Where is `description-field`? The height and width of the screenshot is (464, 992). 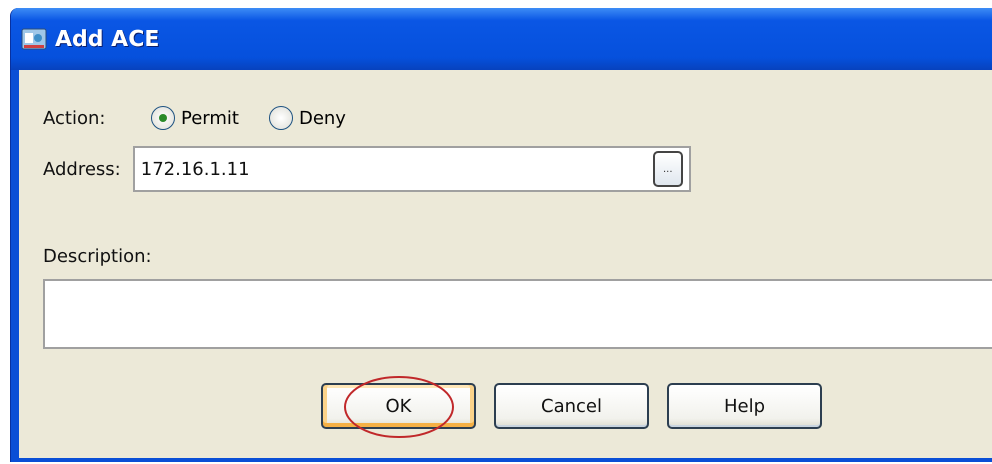 description-field is located at coordinates (517, 314).